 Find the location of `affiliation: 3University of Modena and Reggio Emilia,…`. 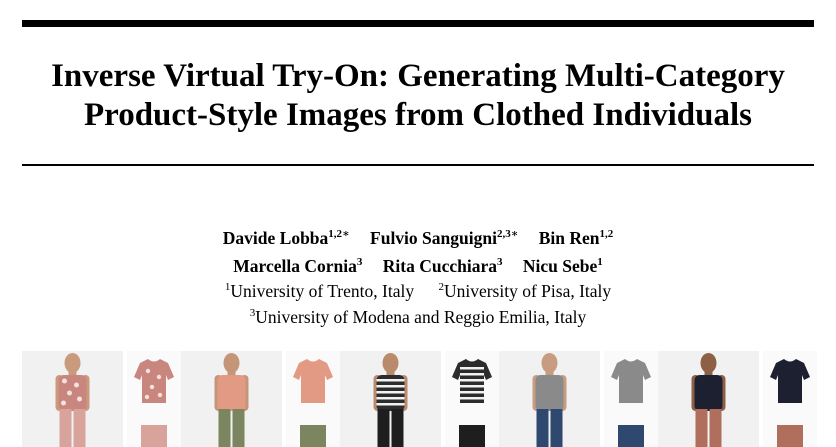

affiliation: 3University of Modena and Reggio Emilia,… is located at coordinates (418, 317).